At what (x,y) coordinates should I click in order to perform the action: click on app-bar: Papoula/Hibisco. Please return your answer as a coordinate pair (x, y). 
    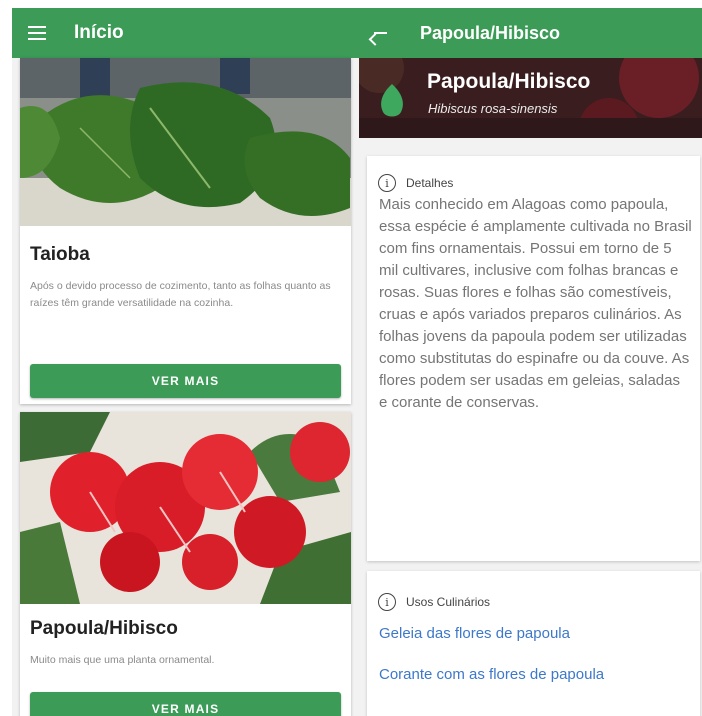
    Looking at the image, I should click on (530, 33).